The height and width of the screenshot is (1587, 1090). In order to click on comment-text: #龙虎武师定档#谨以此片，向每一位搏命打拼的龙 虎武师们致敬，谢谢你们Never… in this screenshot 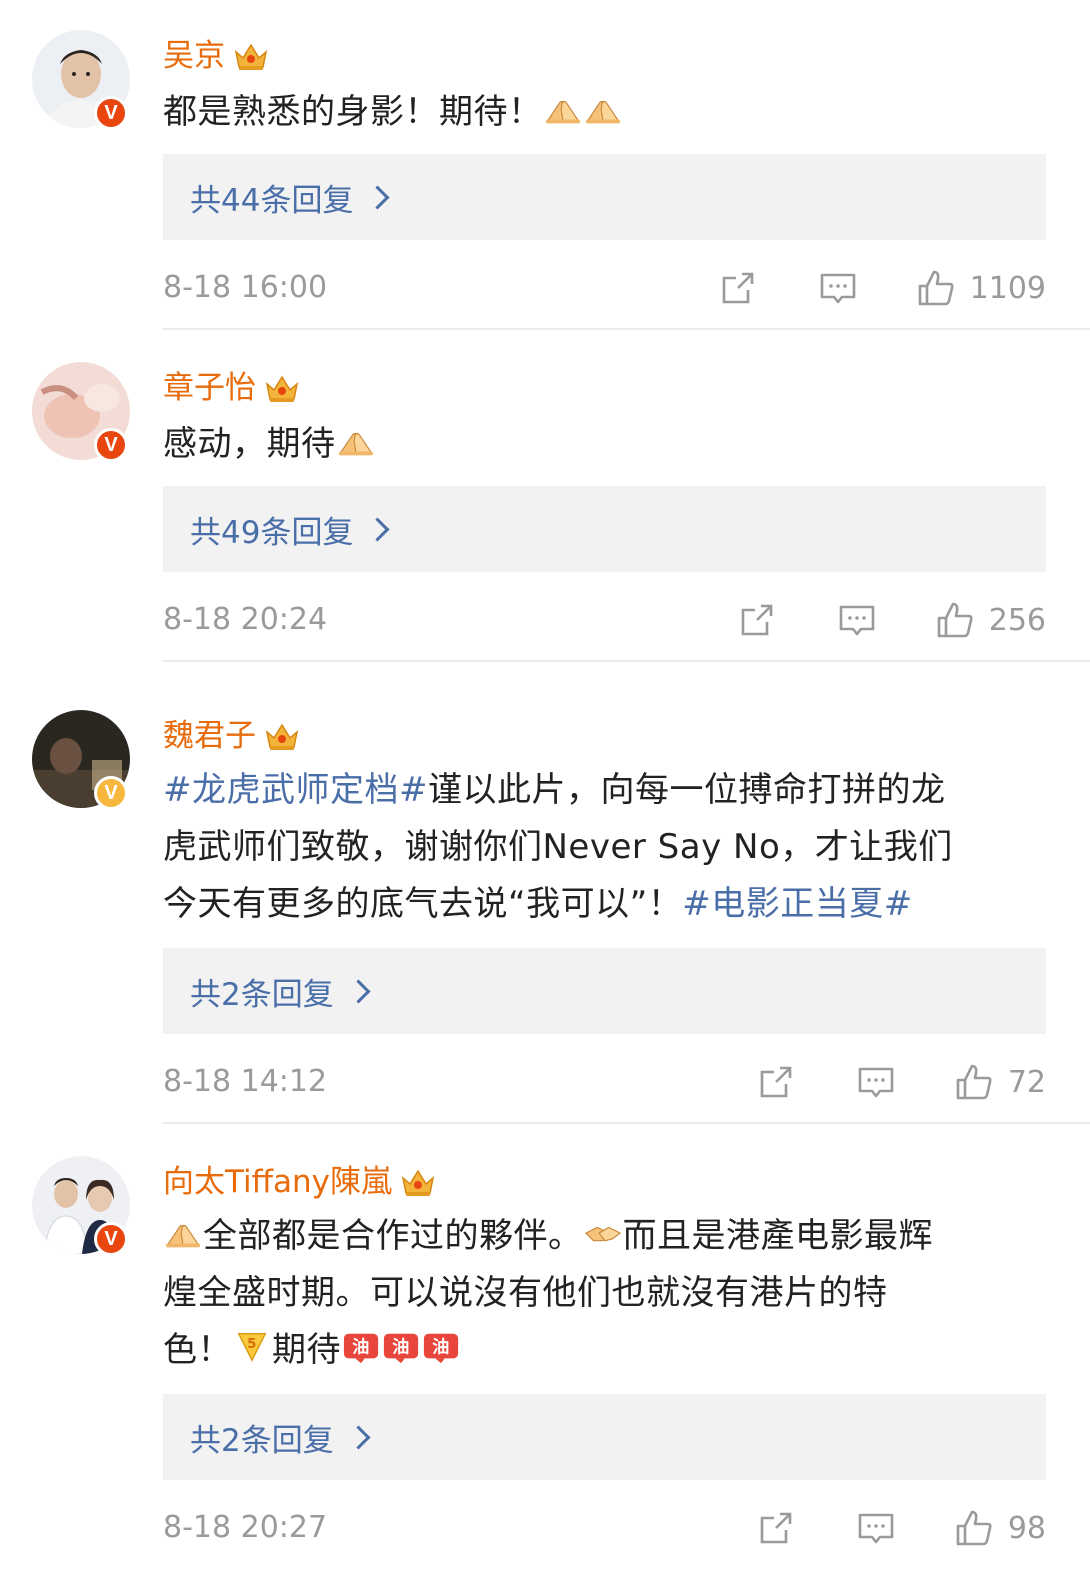, I will do `click(608, 847)`.